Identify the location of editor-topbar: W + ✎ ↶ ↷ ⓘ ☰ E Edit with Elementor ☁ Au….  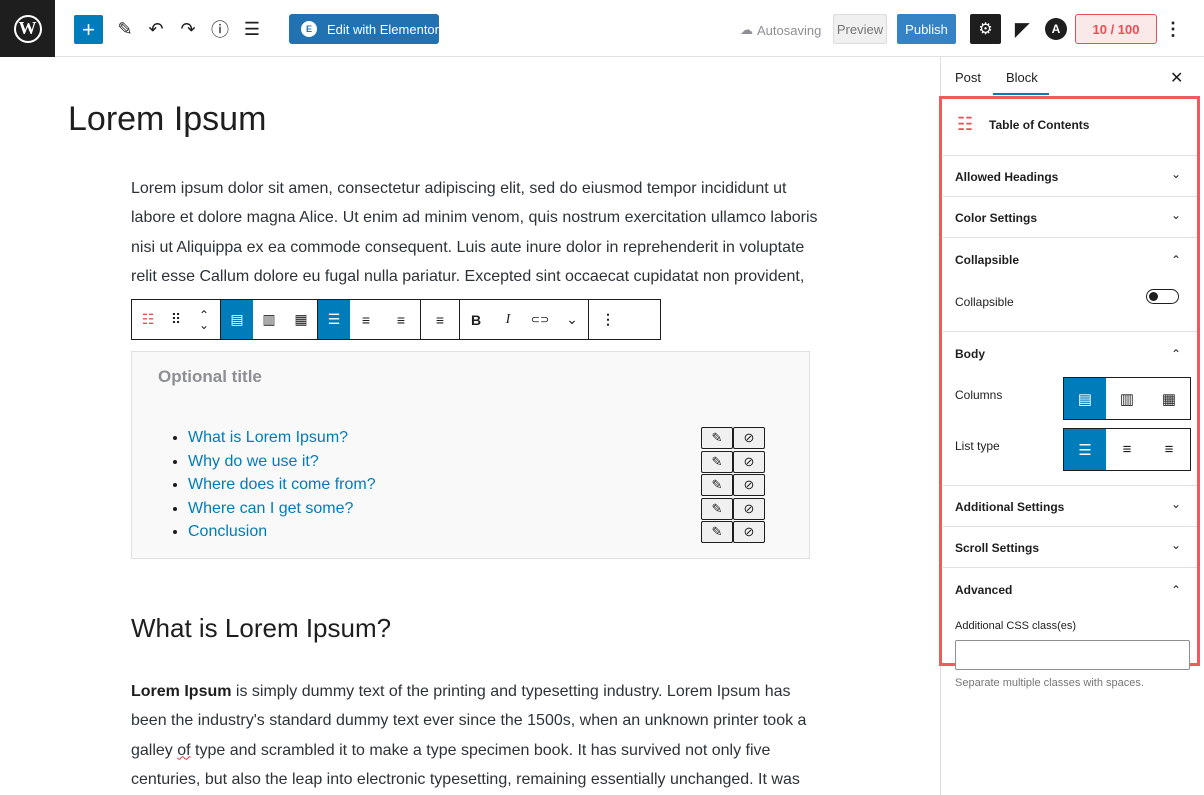
(602, 28).